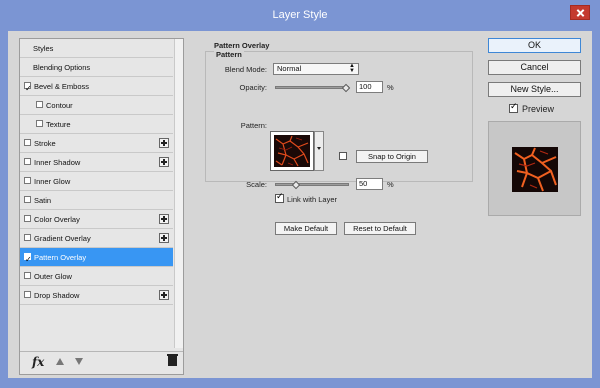 The width and height of the screenshot is (600, 388). Describe the element at coordinates (57, 162) in the screenshot. I see `style-item-label: Inner Shadow` at that location.